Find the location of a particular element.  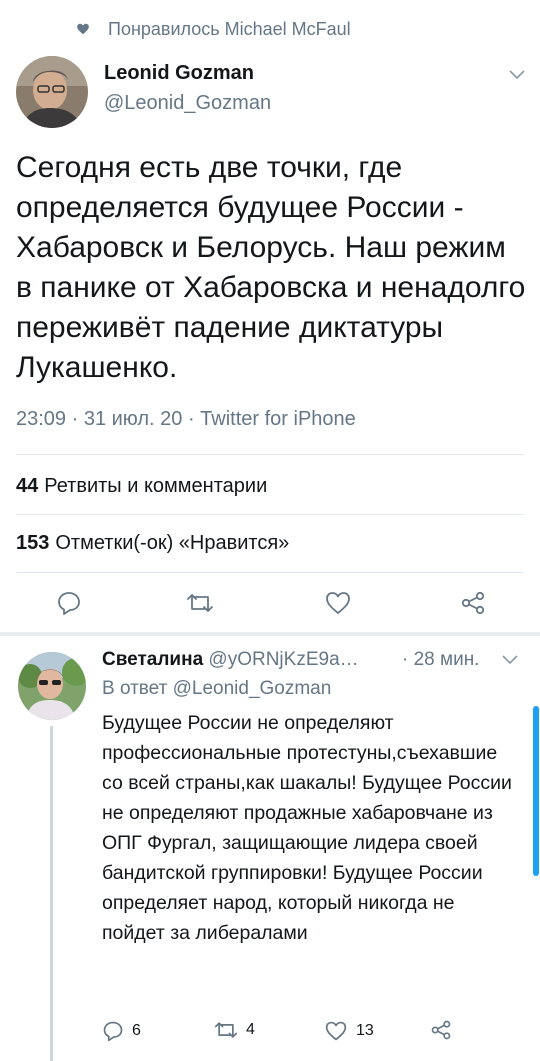

author-name: Leonid Gozman is located at coordinates (179, 73).